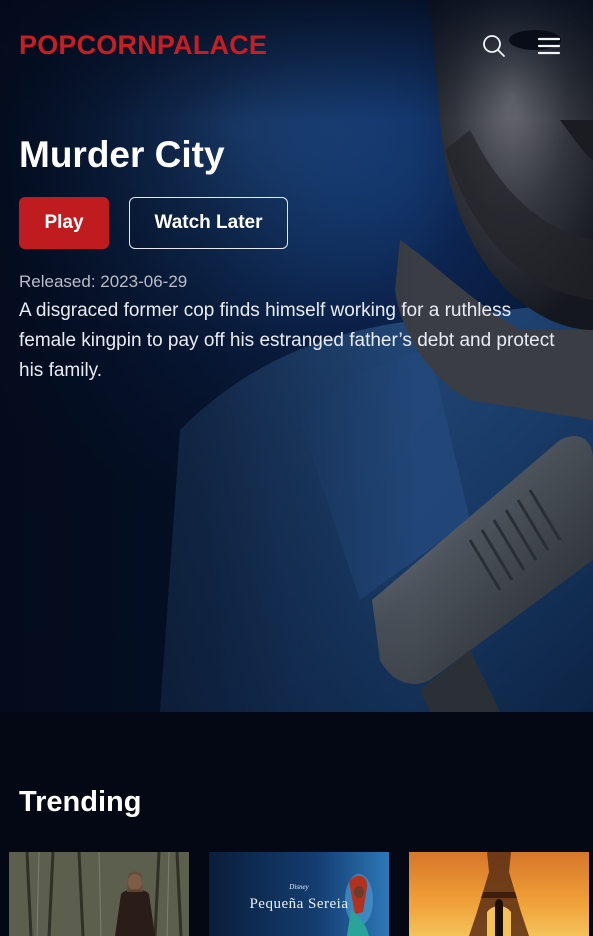  Describe the element at coordinates (64, 223) in the screenshot. I see `play-button: Play` at that location.